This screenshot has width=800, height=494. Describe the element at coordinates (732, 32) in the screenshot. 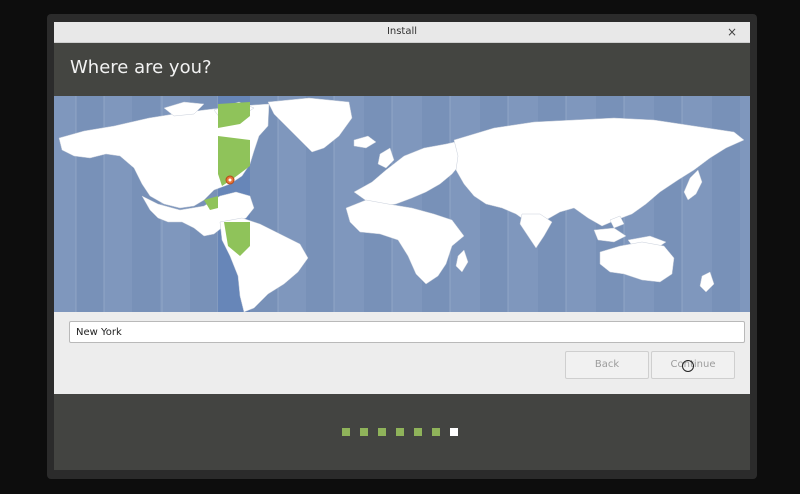

I see `close-icon: ×` at that location.